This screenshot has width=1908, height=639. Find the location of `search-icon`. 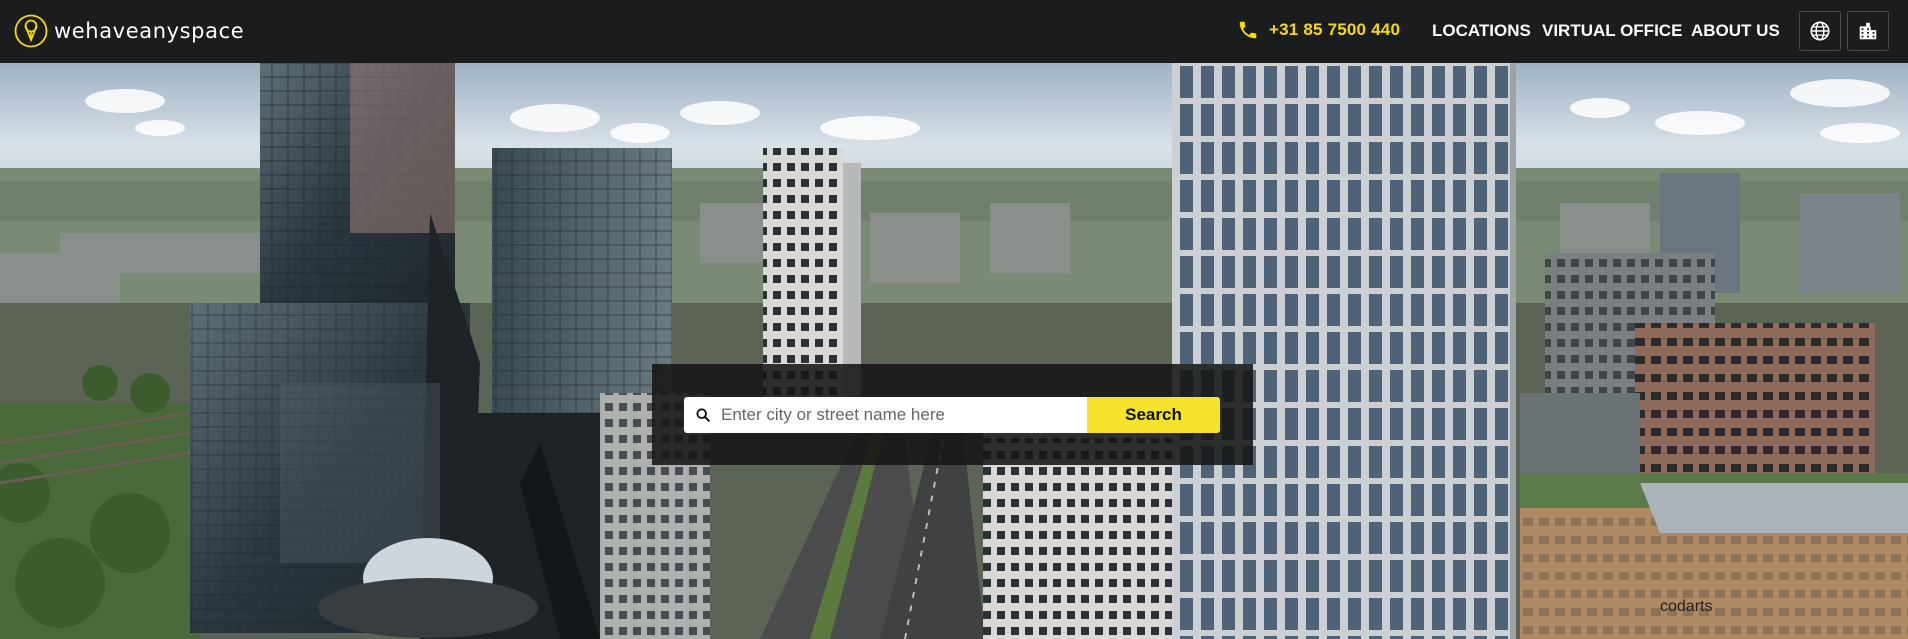

search-icon is located at coordinates (703, 415).